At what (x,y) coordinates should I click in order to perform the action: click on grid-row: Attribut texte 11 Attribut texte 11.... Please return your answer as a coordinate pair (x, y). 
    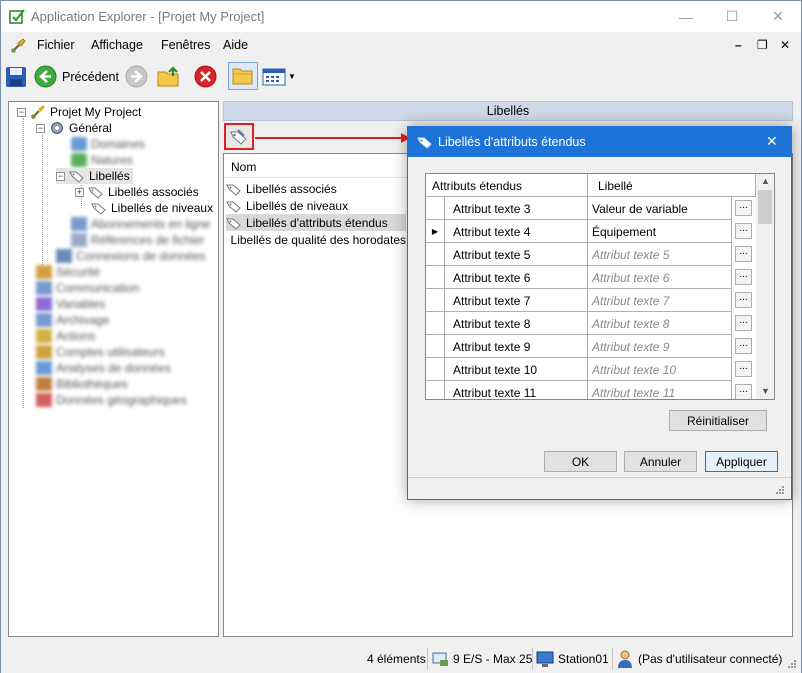
    Looking at the image, I should click on (591, 390).